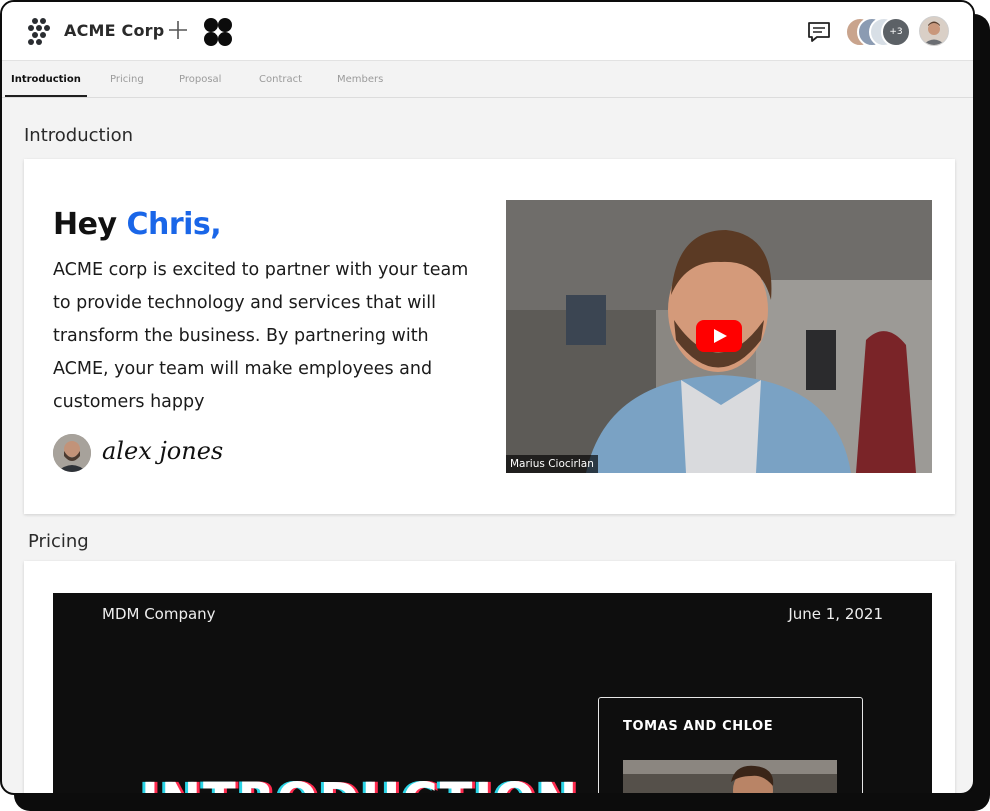  What do you see at coordinates (40, 31) in the screenshot?
I see `acme-logo-icon` at bounding box center [40, 31].